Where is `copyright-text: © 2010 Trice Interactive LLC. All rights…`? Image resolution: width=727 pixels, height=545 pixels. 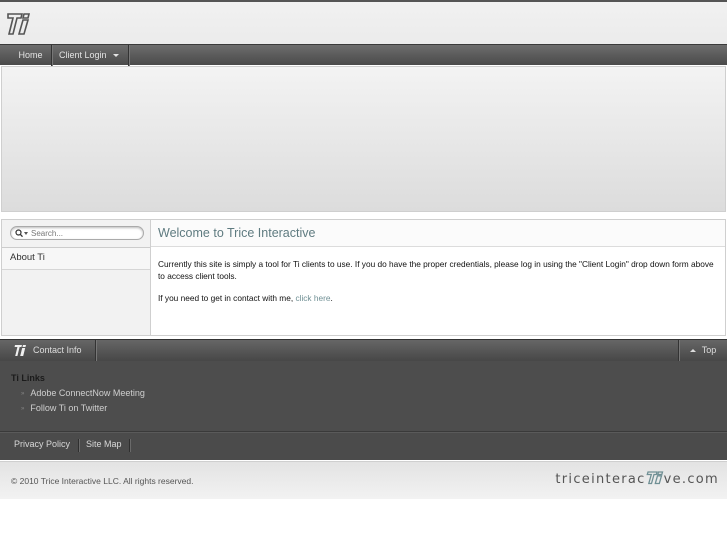 copyright-text: © 2010 Trice Interactive LLC. All rights… is located at coordinates (102, 481).